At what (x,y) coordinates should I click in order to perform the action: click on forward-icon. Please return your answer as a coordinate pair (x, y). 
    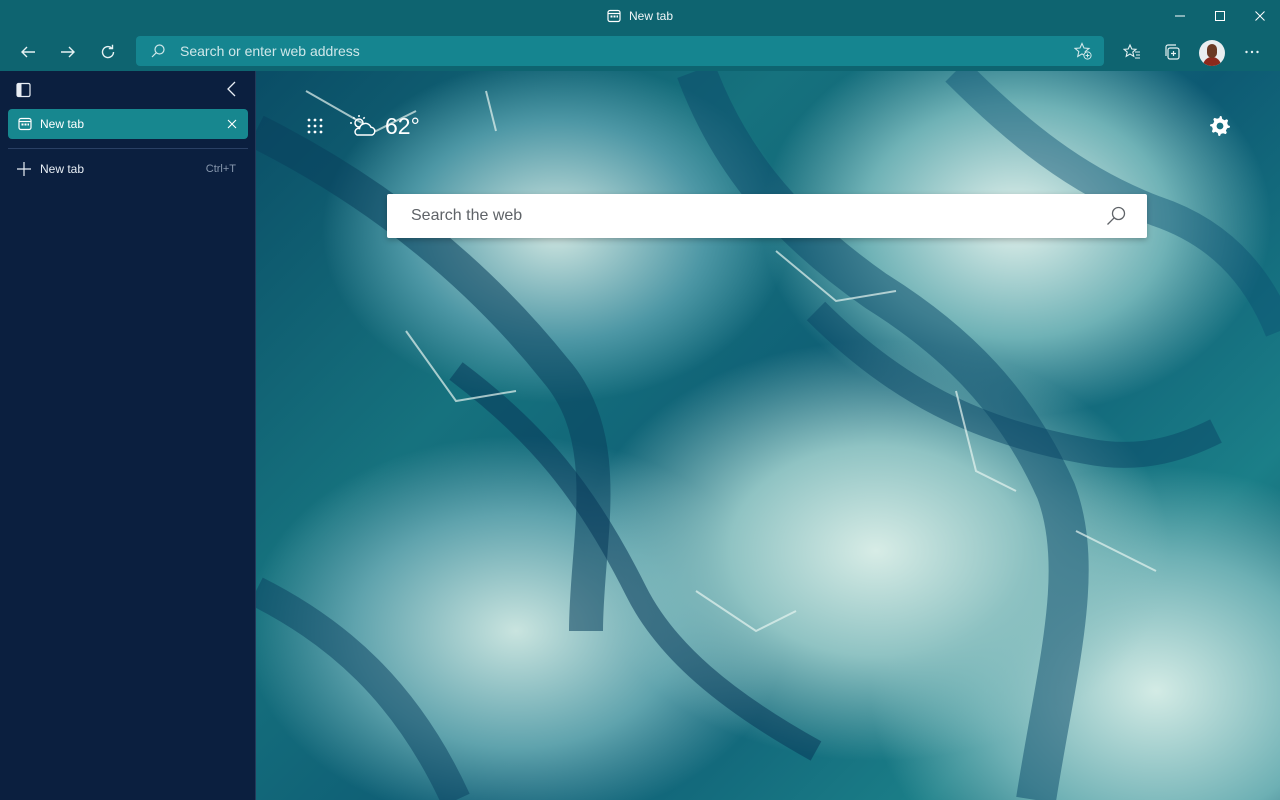
    Looking at the image, I should click on (68, 52).